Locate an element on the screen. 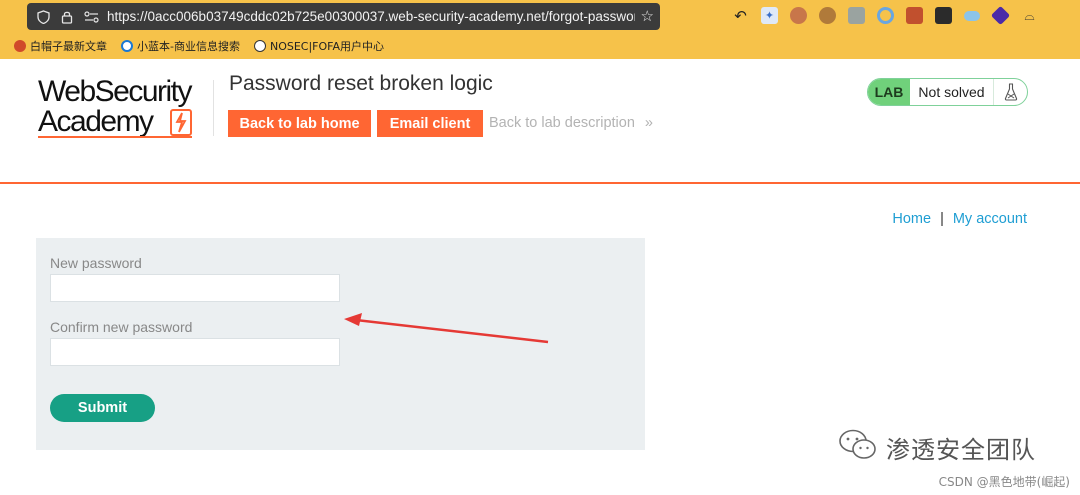 The image size is (1080, 495). palette-extension-icon is located at coordinates (798, 15).